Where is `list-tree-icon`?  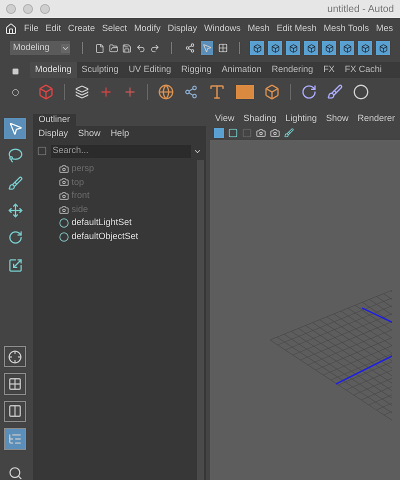 list-tree-icon is located at coordinates (15, 439).